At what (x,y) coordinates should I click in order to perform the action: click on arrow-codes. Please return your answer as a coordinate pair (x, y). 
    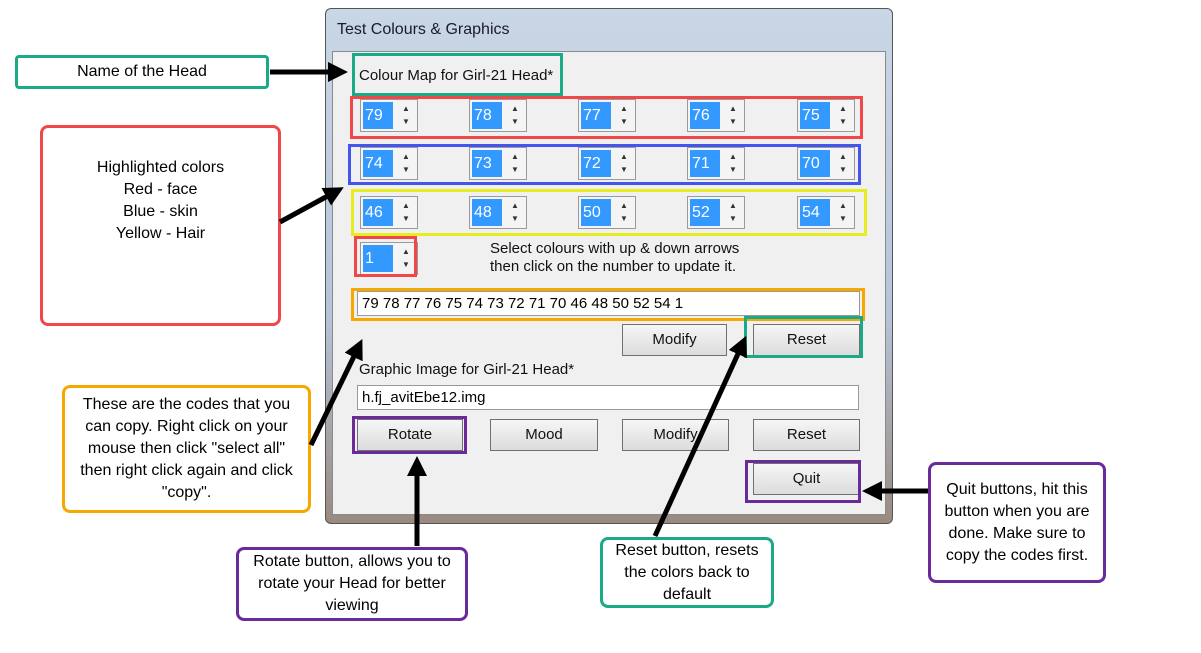
    Looking at the image, I should click on (335, 393).